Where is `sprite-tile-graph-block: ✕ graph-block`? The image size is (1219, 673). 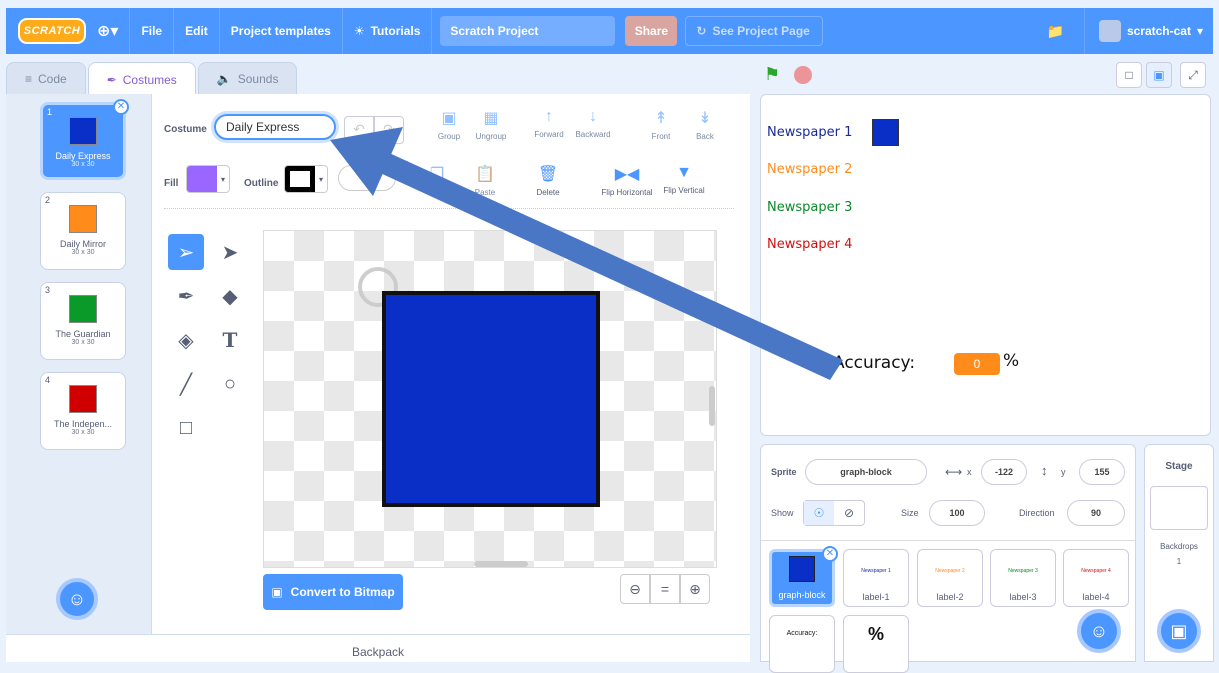
sprite-tile-graph-block: ✕ graph-block is located at coordinates (803, 576).